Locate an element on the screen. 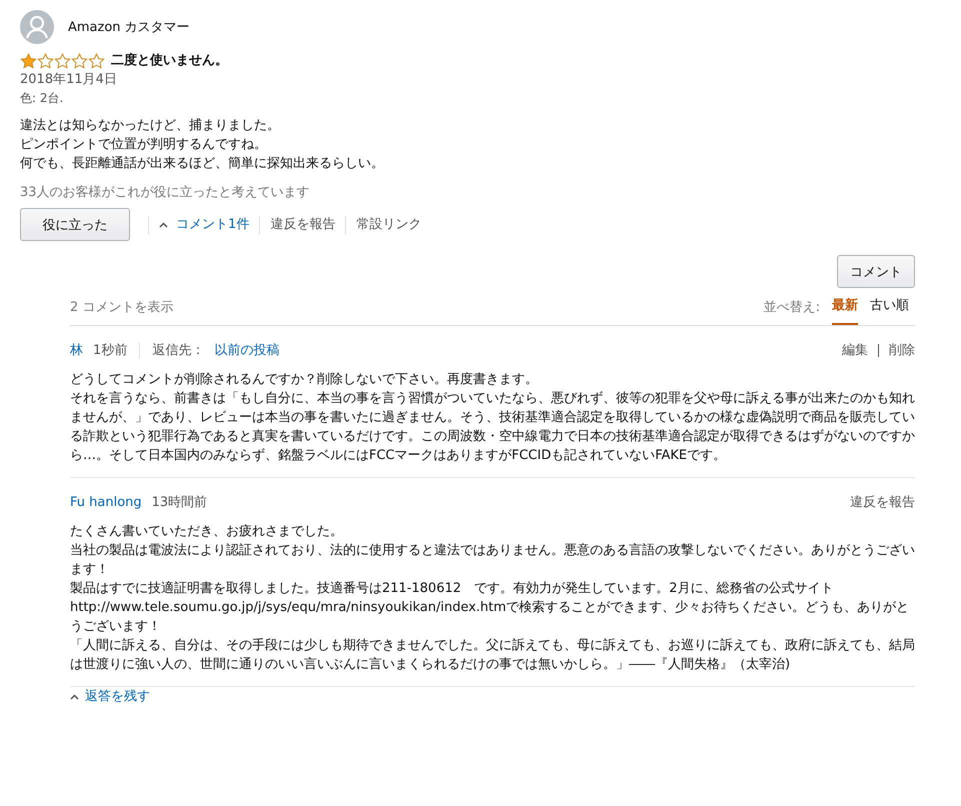 This screenshot has width=961, height=806. commenter-name: 林 is located at coordinates (76, 350).